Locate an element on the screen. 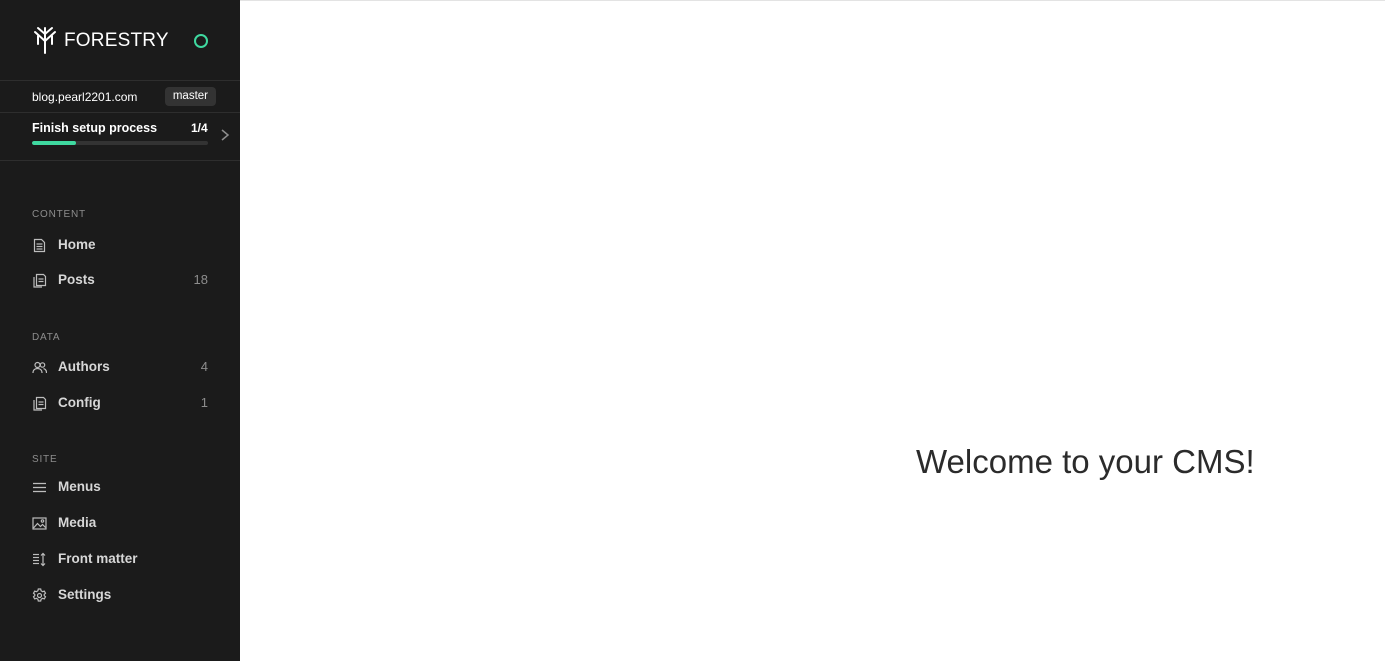 This screenshot has height=661, width=1385. sidebar-item-label: Settings is located at coordinates (85, 594).